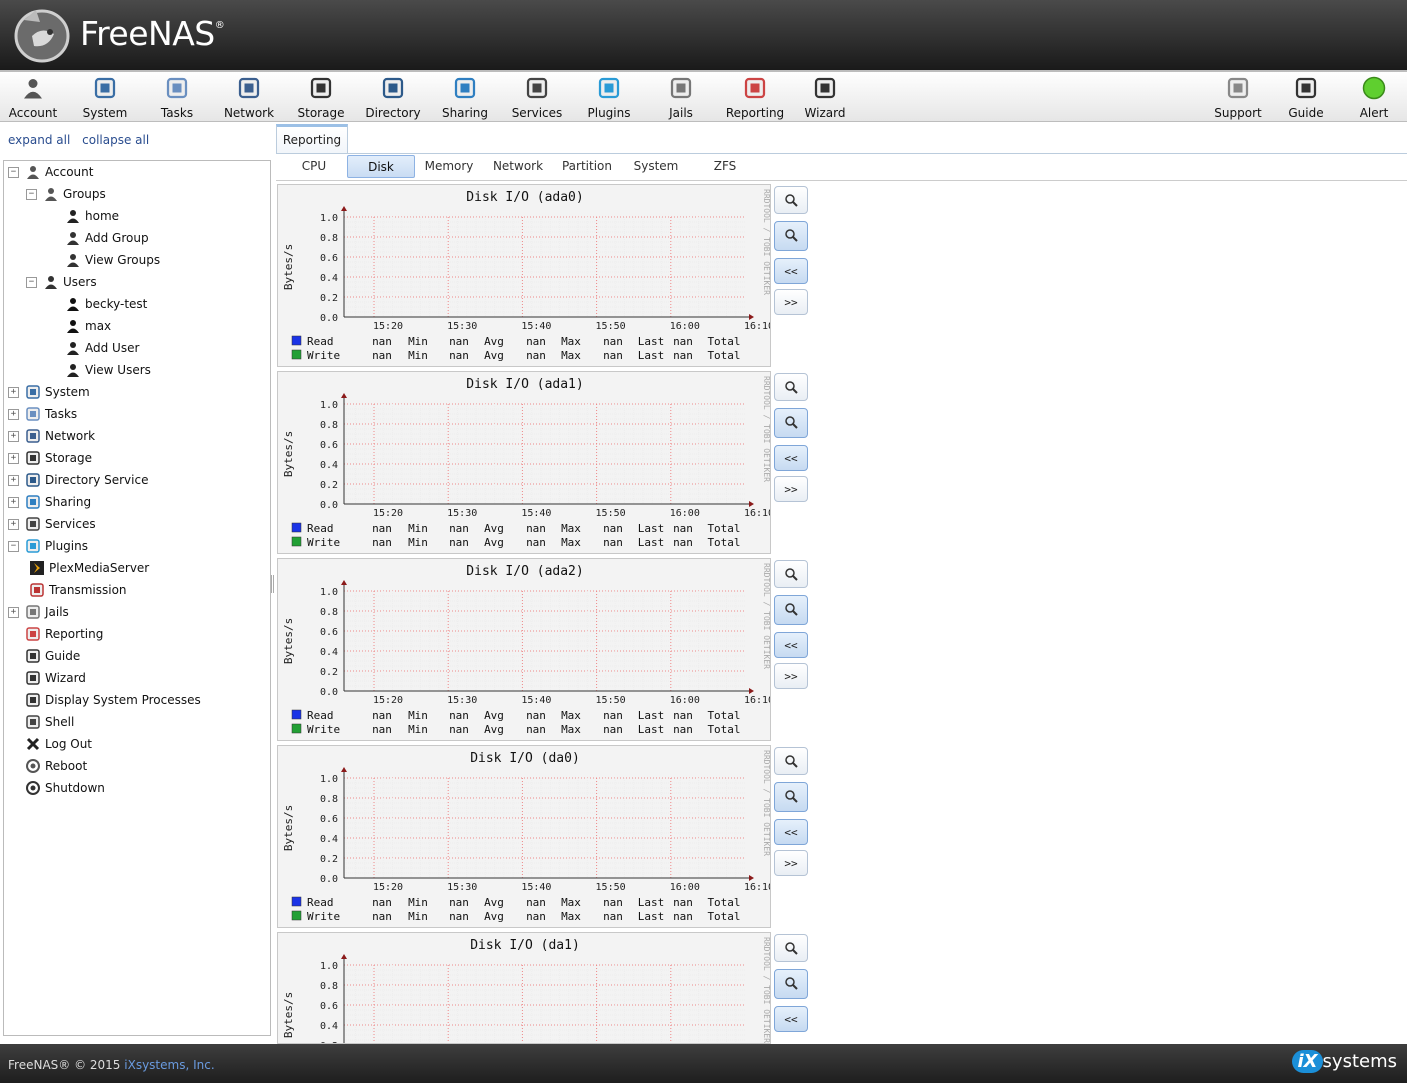 The width and height of the screenshot is (1407, 1083). I want to click on tree-item-reporting: Reporting, so click(55, 634).